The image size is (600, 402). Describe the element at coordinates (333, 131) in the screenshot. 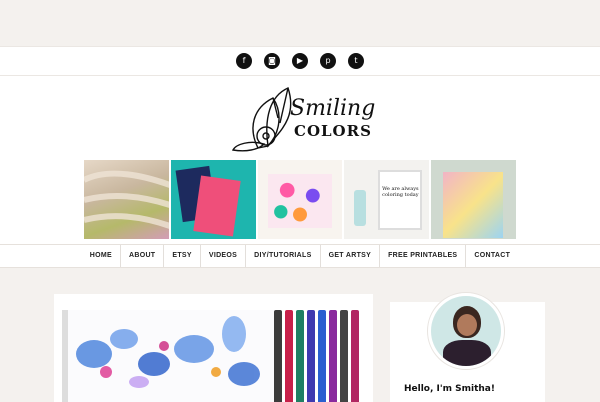

I see `logo-line-2: COLORS` at that location.